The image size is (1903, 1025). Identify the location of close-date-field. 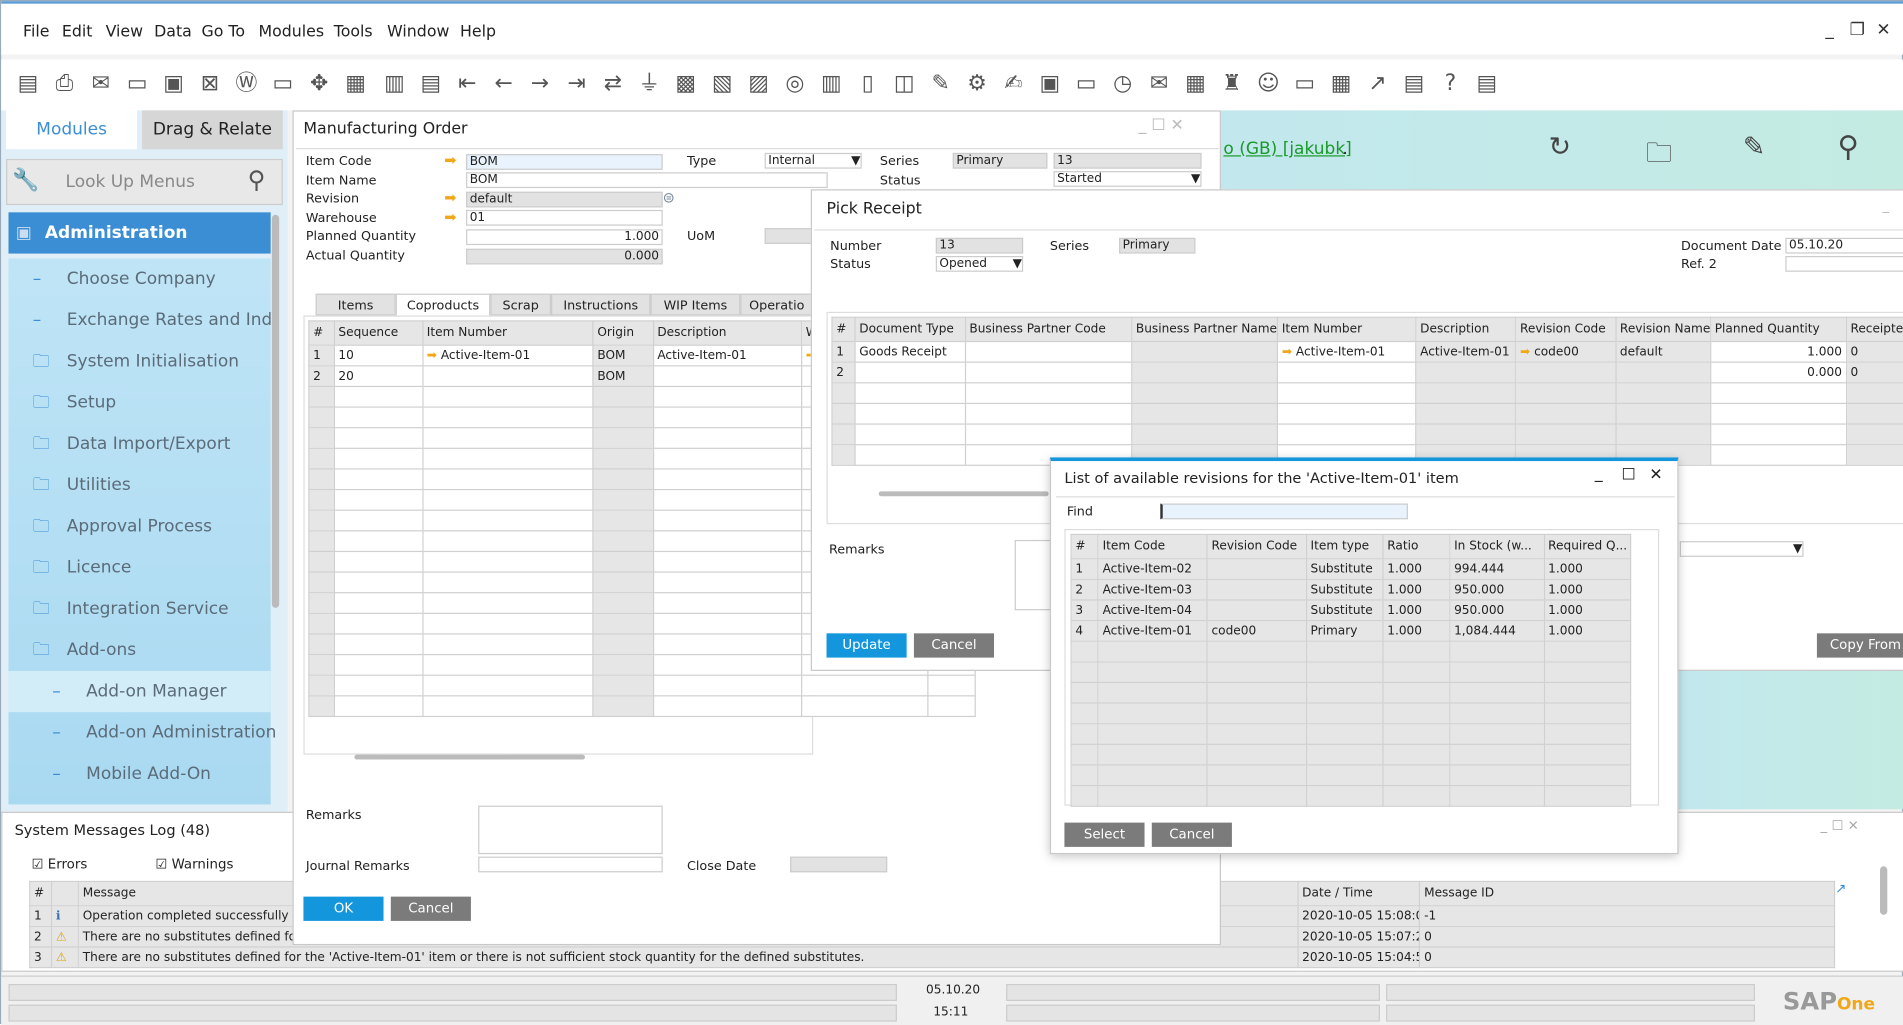
(839, 864).